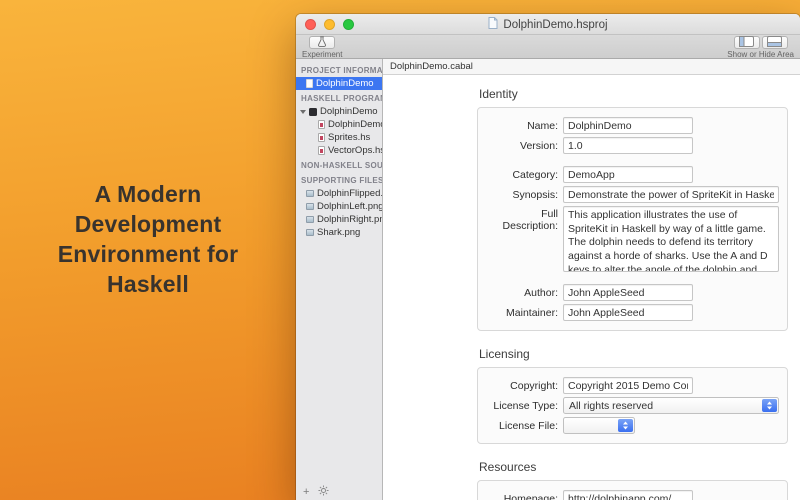 The height and width of the screenshot is (500, 800). I want to click on window-title-area: DolphinDemo.hsproj, so click(548, 24).